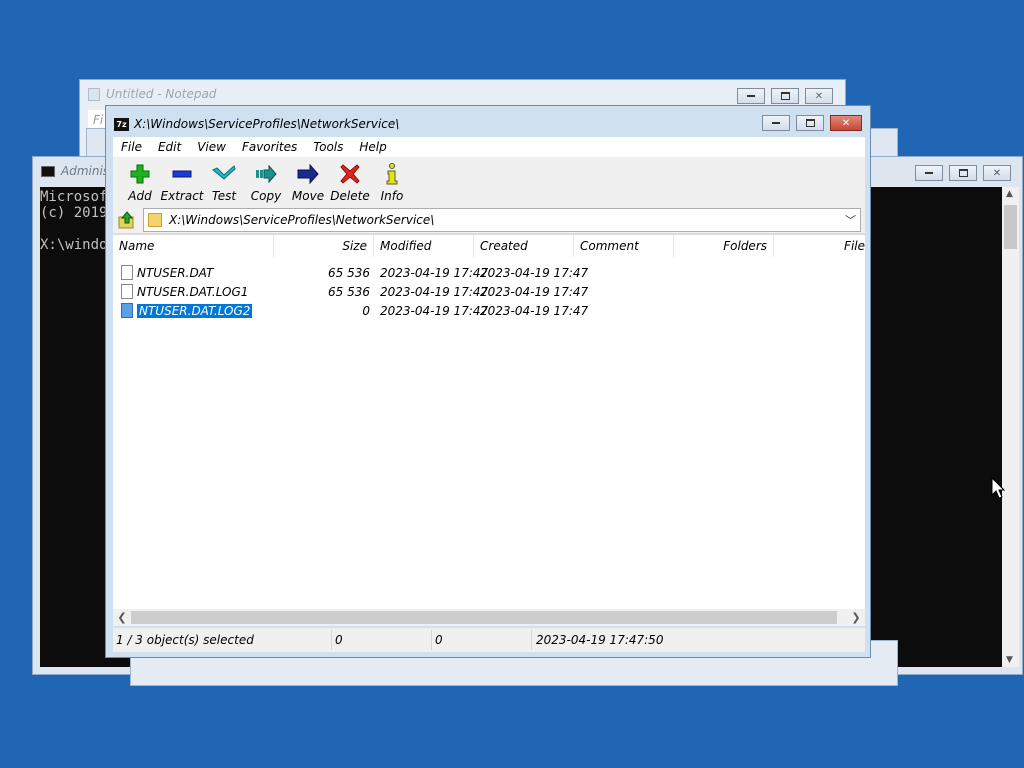 This screenshot has height=768, width=1024. Describe the element at coordinates (155, 220) in the screenshot. I see `folder-icon` at that location.